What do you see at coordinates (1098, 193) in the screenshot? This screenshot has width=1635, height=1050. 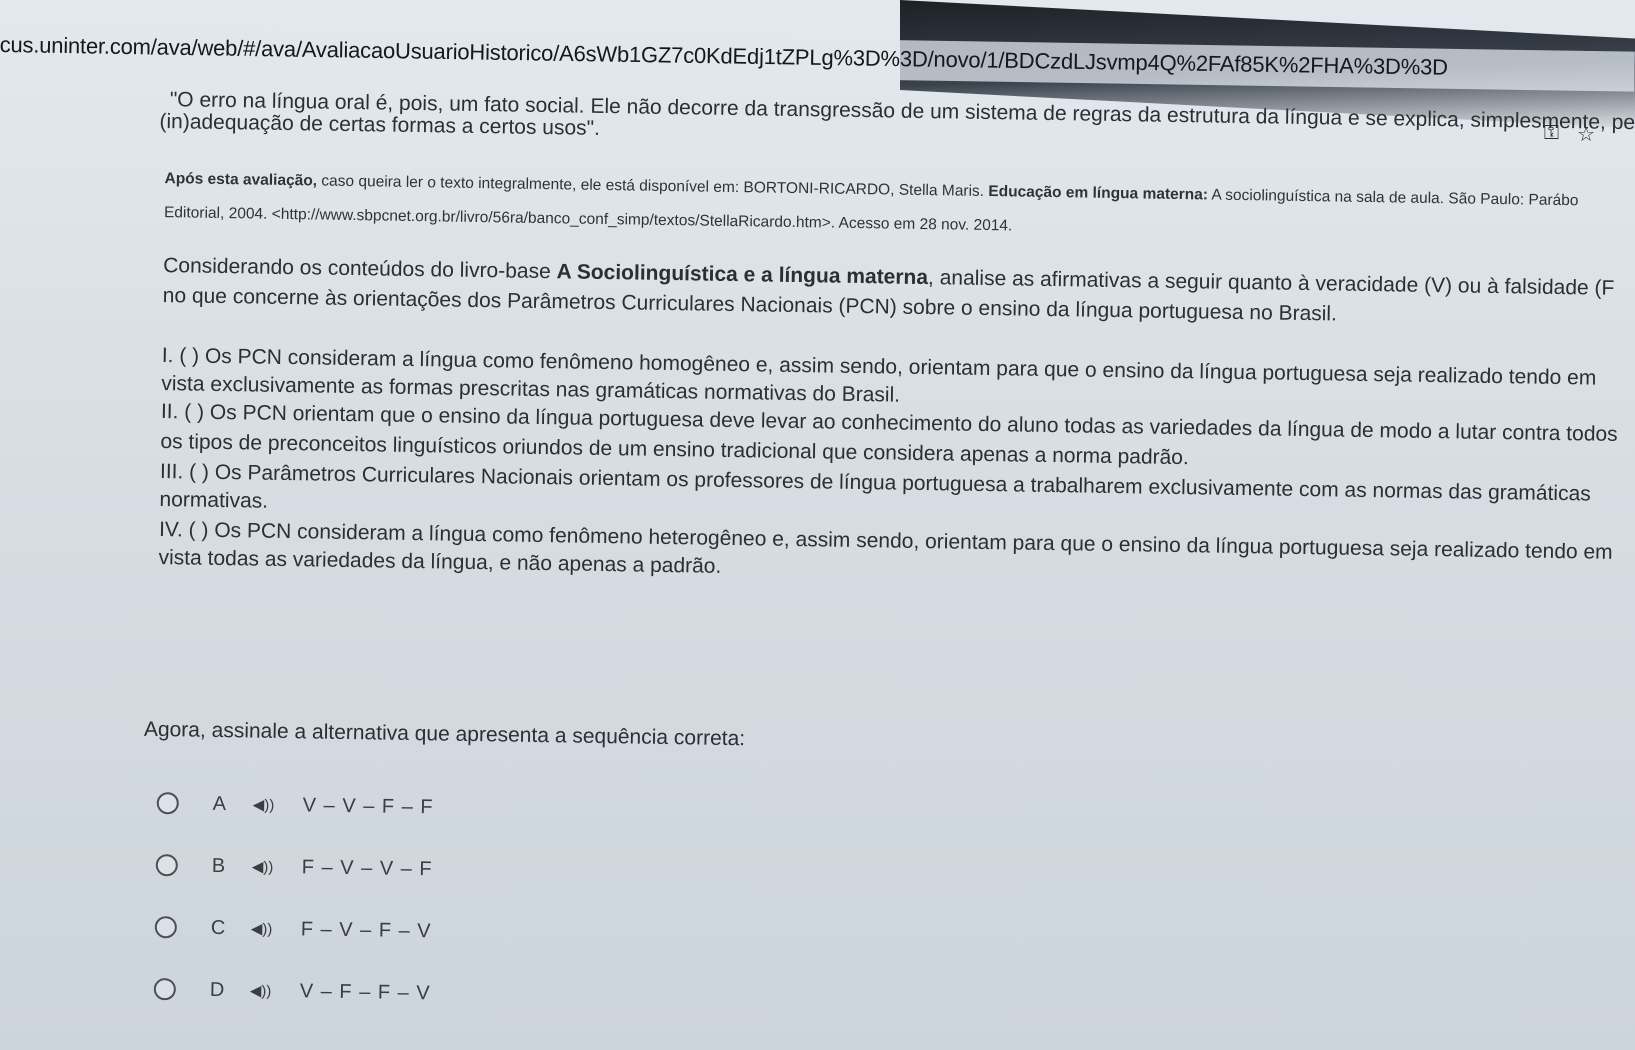 I see `note-book-title: Educação em língua materna:` at bounding box center [1098, 193].